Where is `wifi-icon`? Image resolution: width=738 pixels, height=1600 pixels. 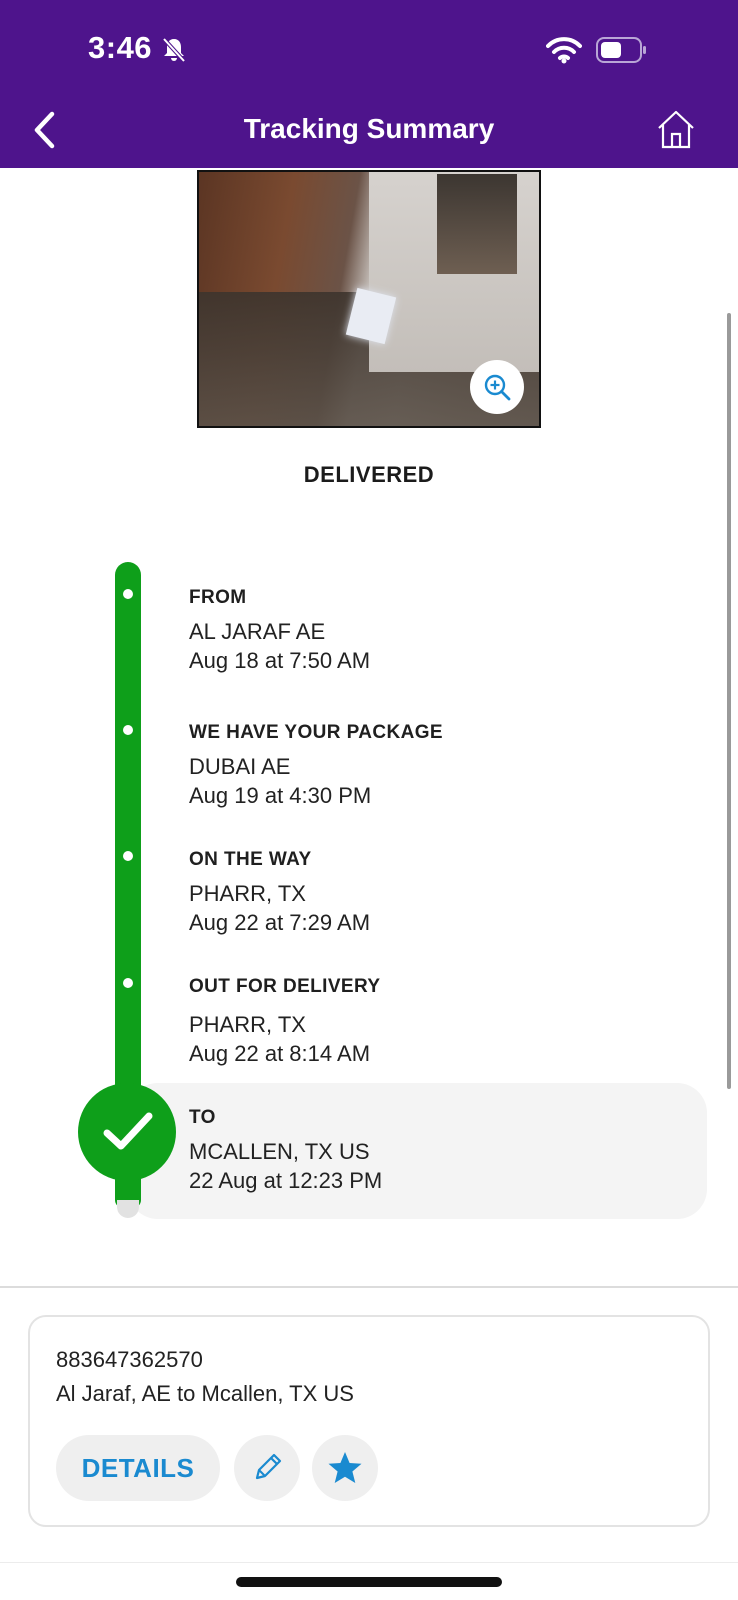 wifi-icon is located at coordinates (564, 50).